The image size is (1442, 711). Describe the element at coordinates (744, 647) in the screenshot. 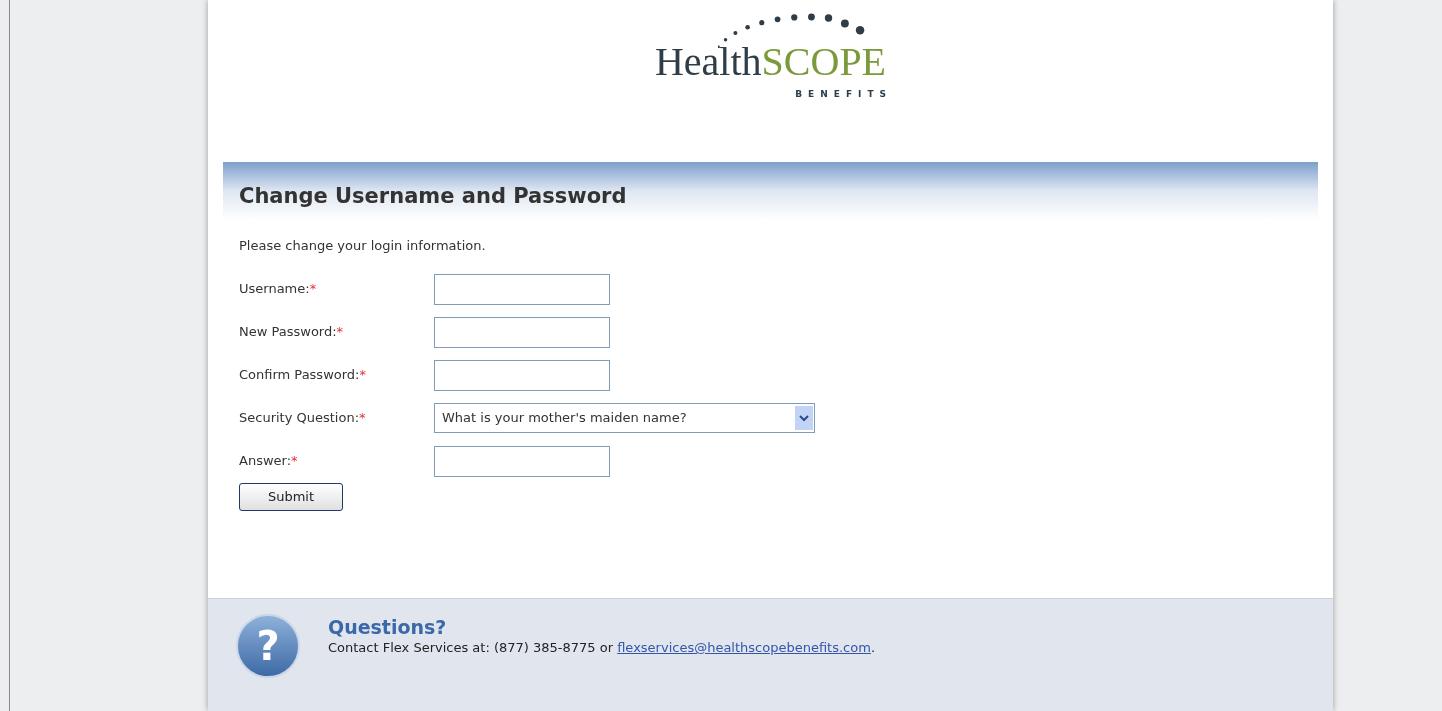

I see `email-link: flexservices@healthscopebenefits.com` at that location.